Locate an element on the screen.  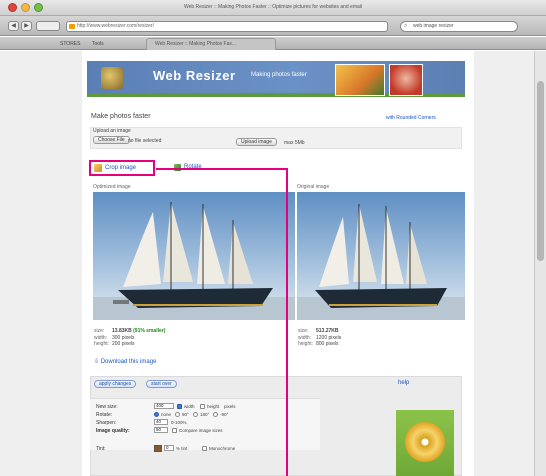
rotate-180-label: 180° is located at coordinates (205, 414).